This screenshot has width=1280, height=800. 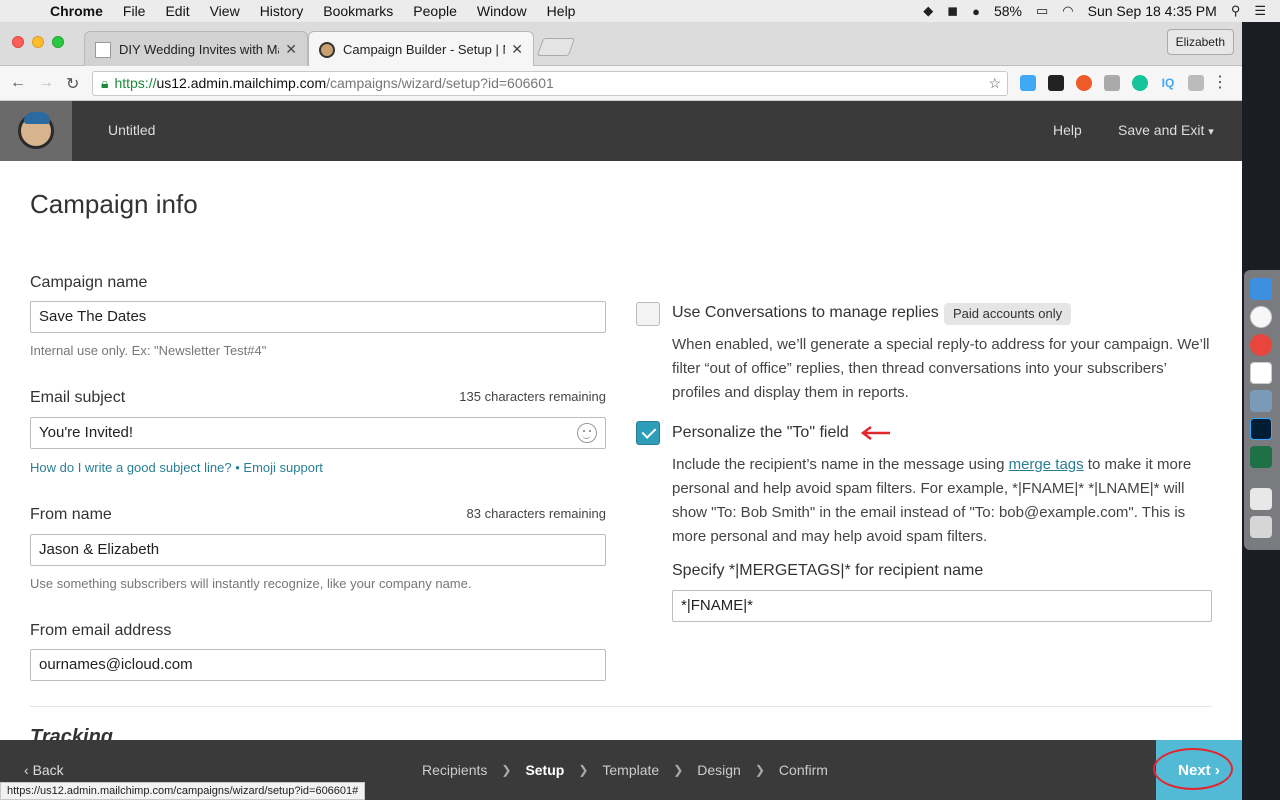 I want to click on from-name-char-count: 83 characters remaining, so click(x=536, y=513).